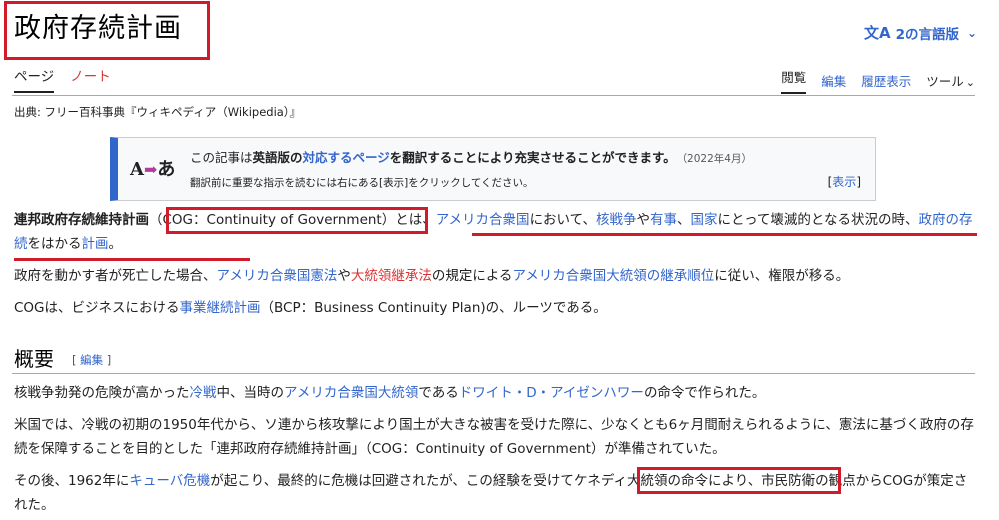  I want to click on text: 政府を動かす者が死亡した場合、, so click(115, 276).